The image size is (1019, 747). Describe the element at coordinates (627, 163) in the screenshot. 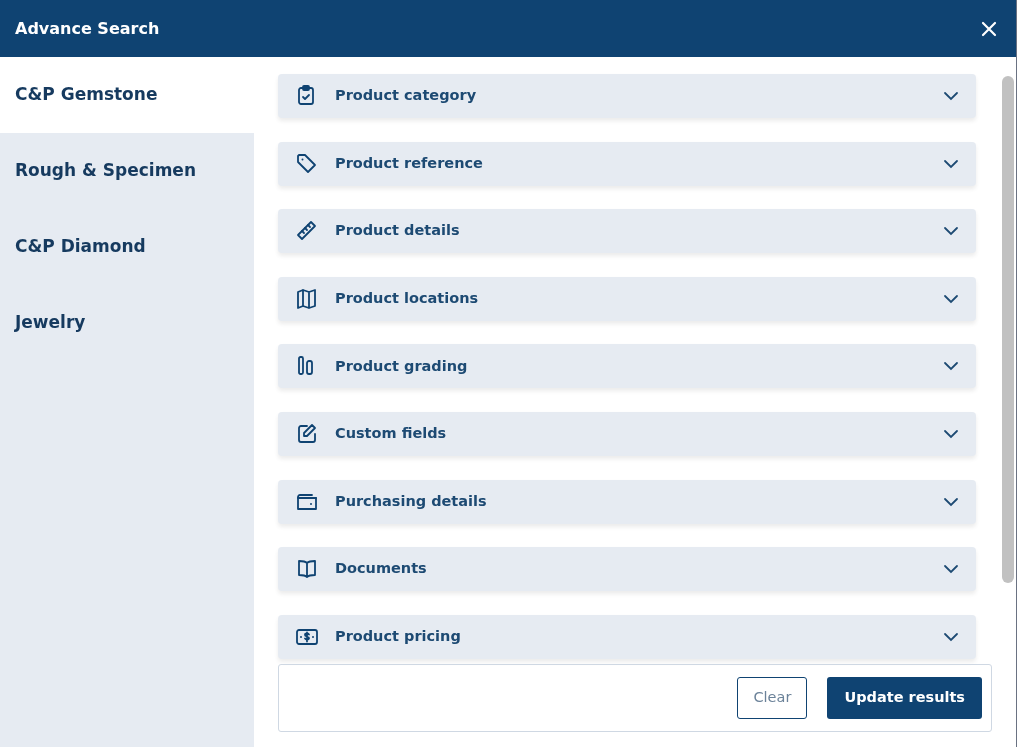

I see `accordion-section: Product reference` at that location.